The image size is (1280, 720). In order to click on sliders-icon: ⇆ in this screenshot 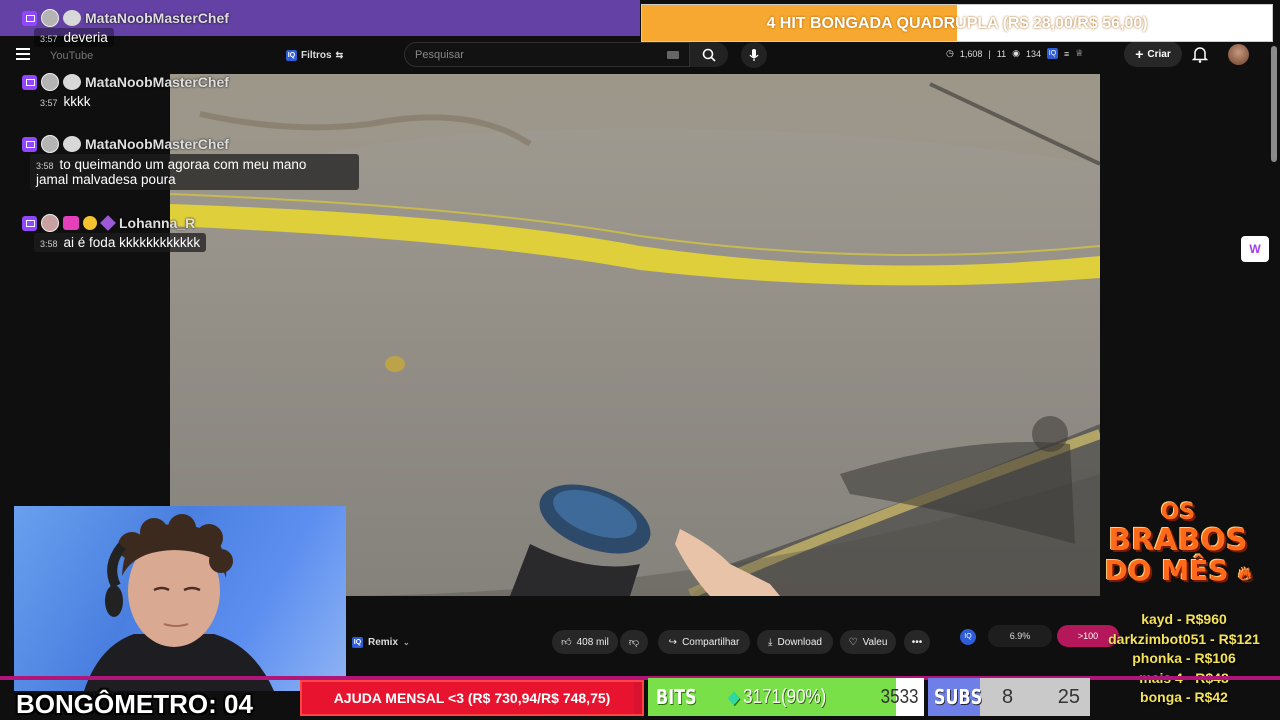, I will do `click(339, 54)`.